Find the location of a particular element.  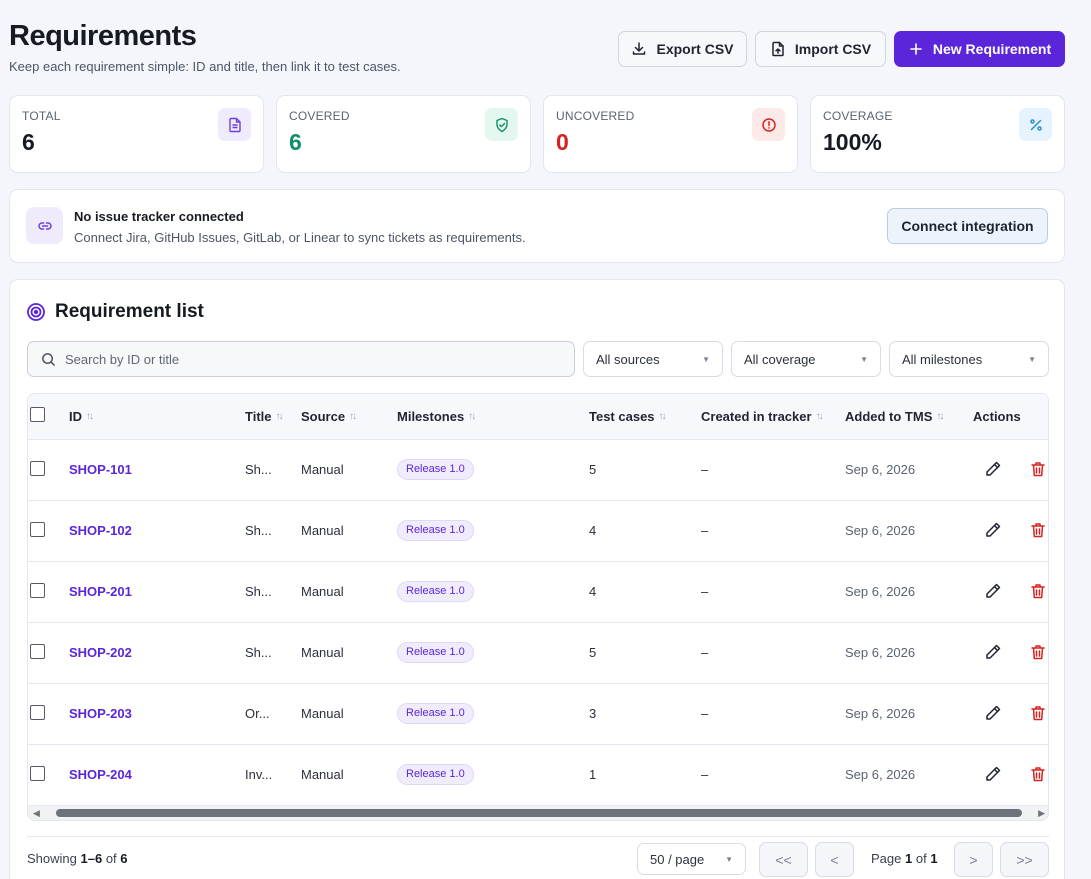

import-csv-label: Import CSV is located at coordinates (833, 49).